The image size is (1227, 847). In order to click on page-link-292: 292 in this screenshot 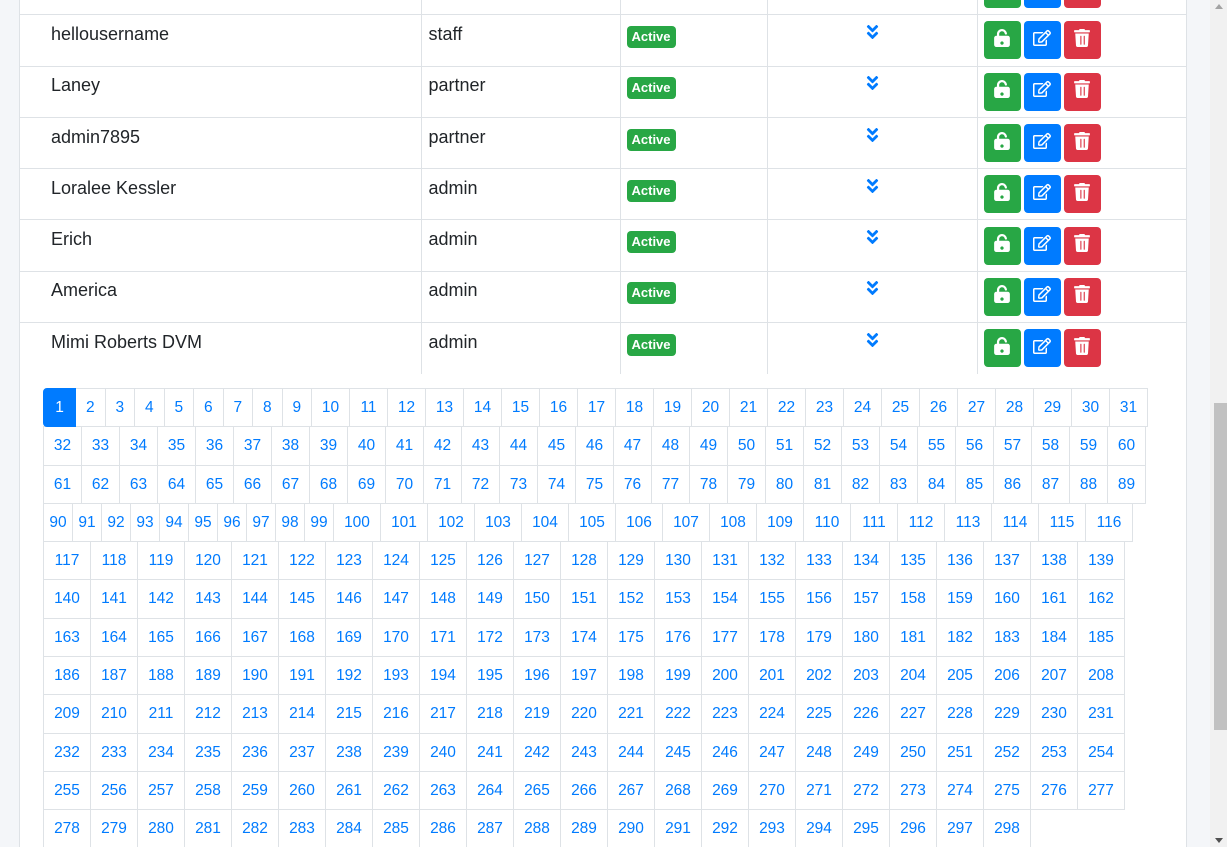, I will do `click(725, 828)`.